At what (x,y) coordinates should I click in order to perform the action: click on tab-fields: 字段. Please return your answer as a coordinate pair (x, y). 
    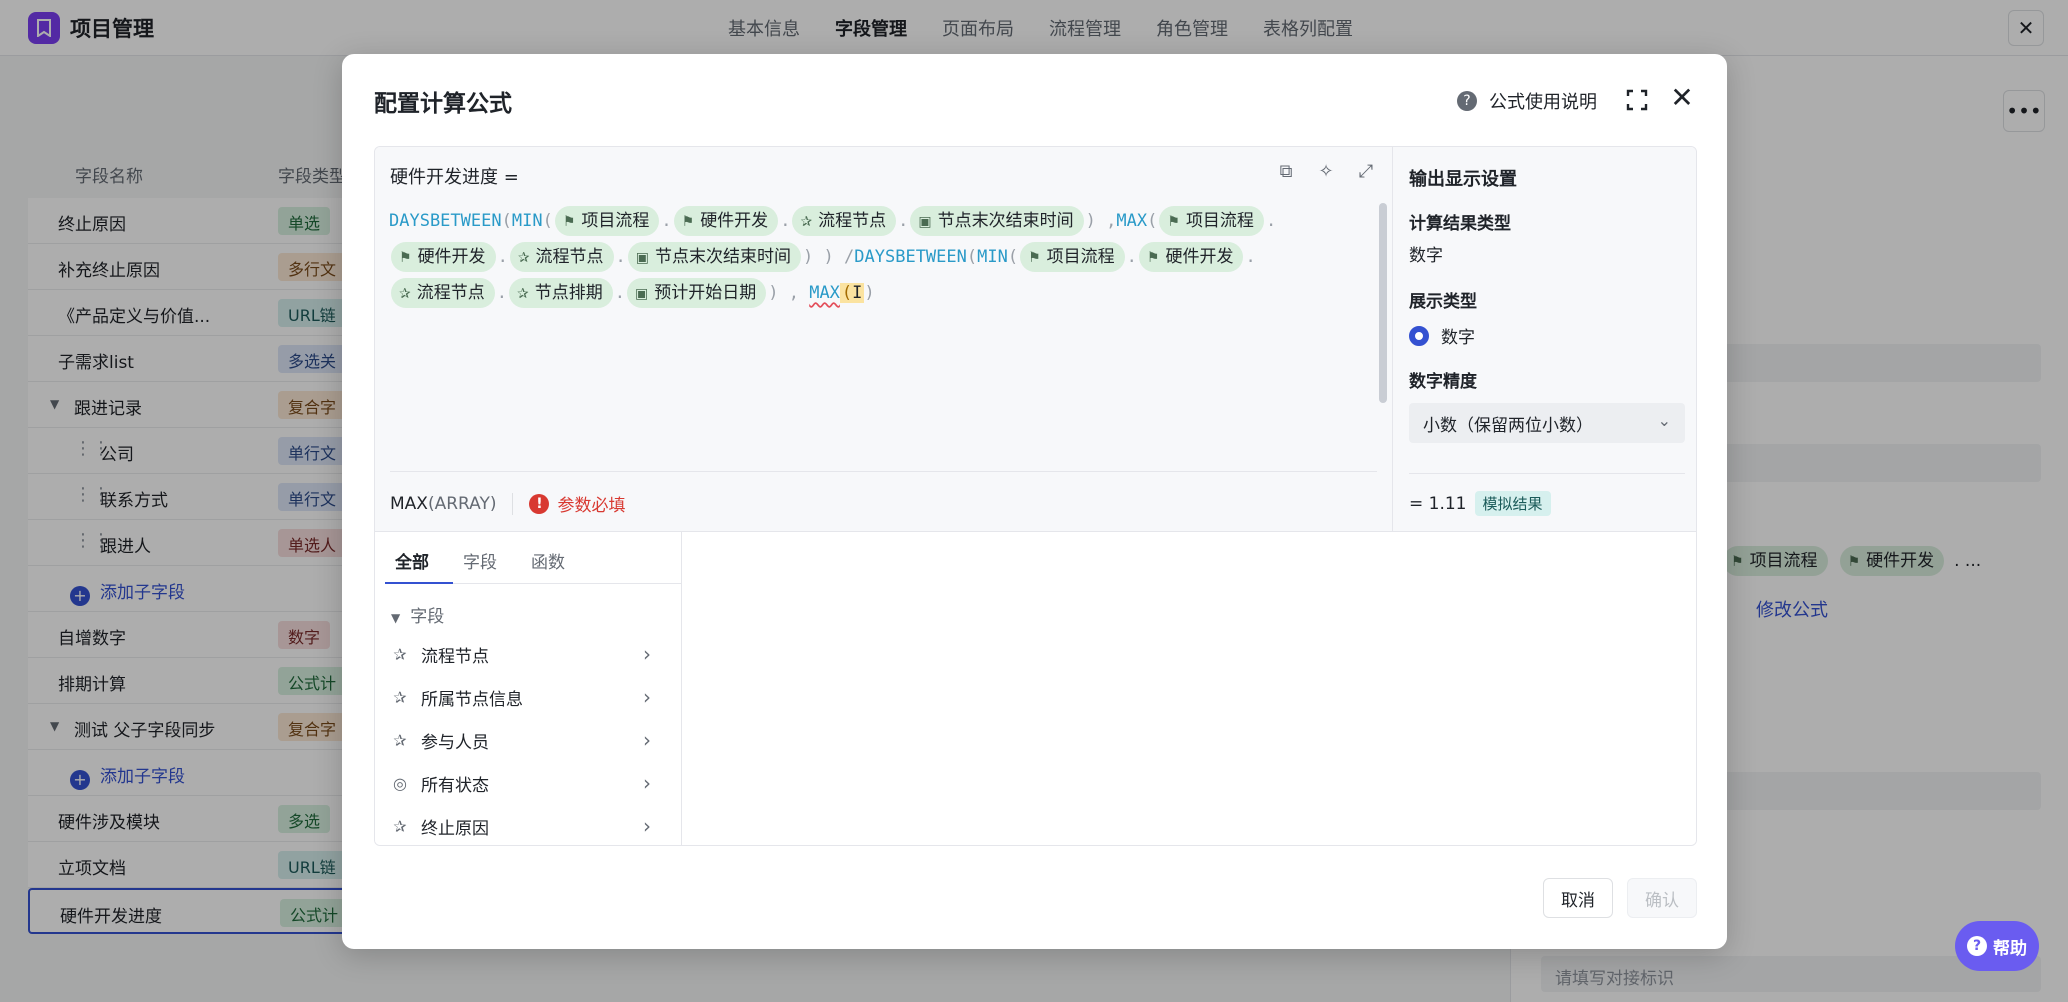
    Looking at the image, I should click on (487, 558).